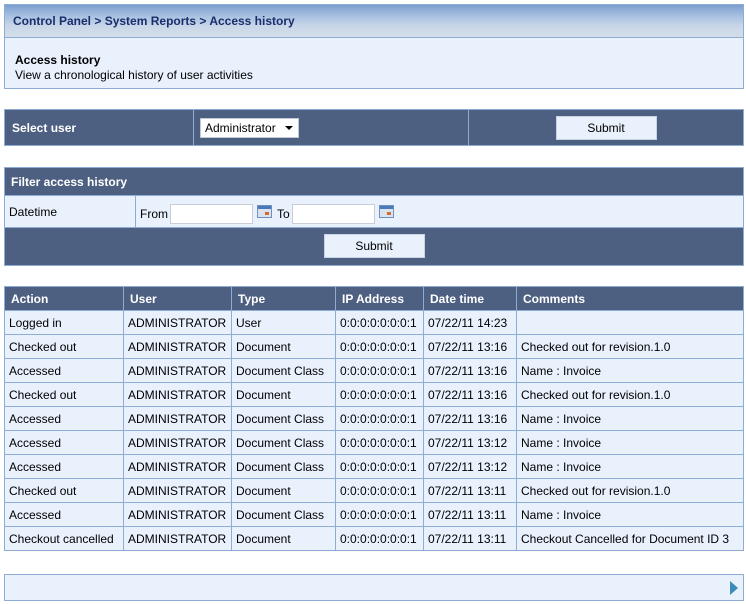 This screenshot has height=604, width=746. I want to click on pagination-bar, so click(374, 587).